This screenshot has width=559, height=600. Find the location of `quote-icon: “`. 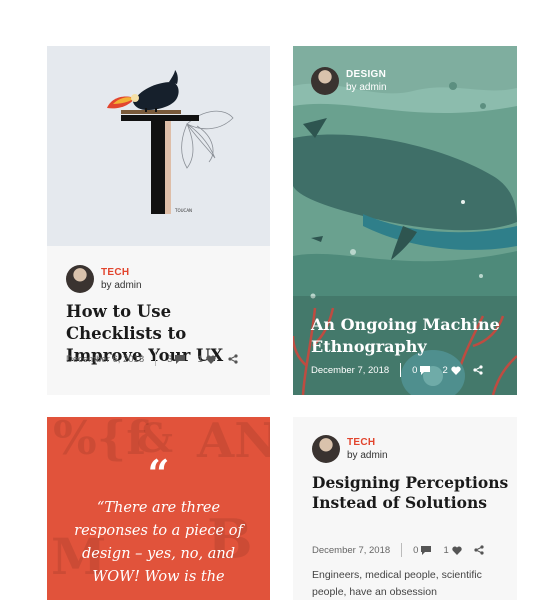

quote-icon: “ is located at coordinates (158, 473).